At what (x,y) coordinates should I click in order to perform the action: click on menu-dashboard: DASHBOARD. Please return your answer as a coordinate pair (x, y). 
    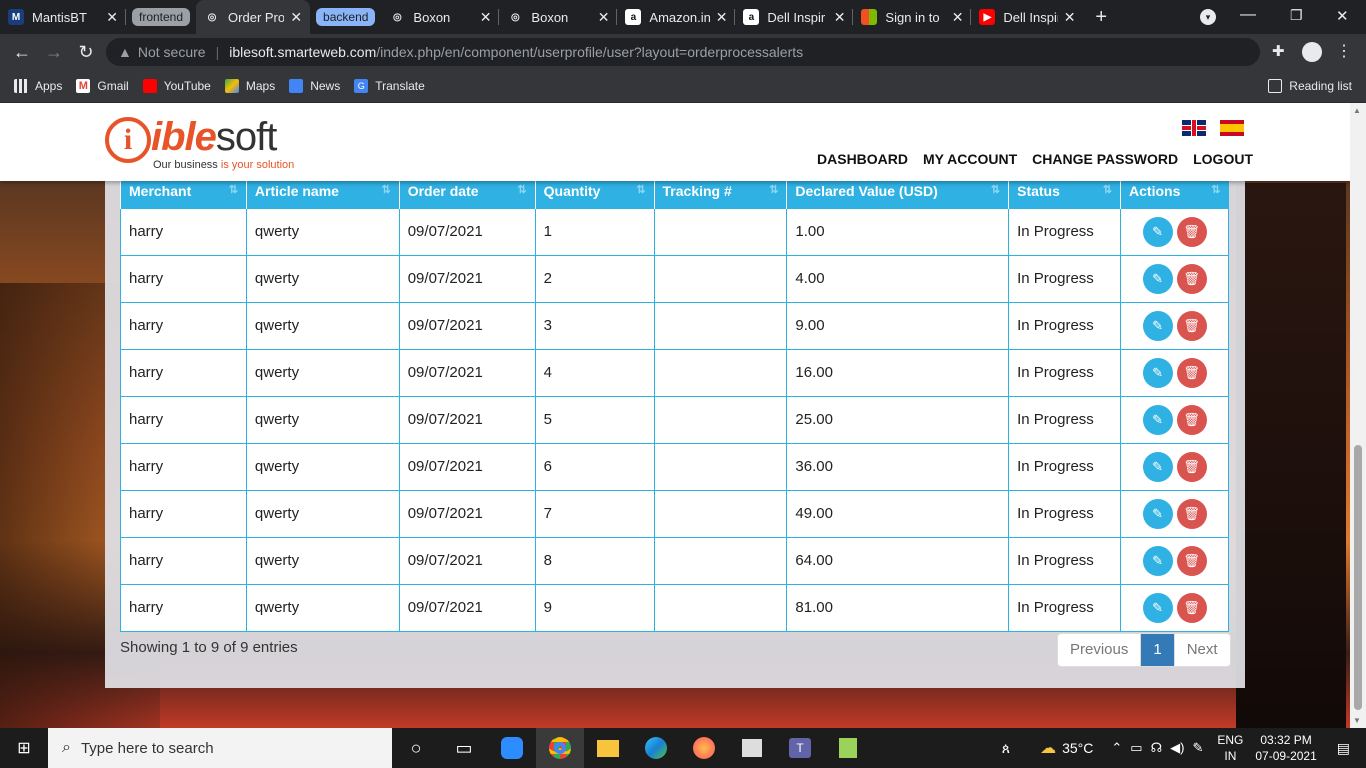
    Looking at the image, I should click on (862, 159).